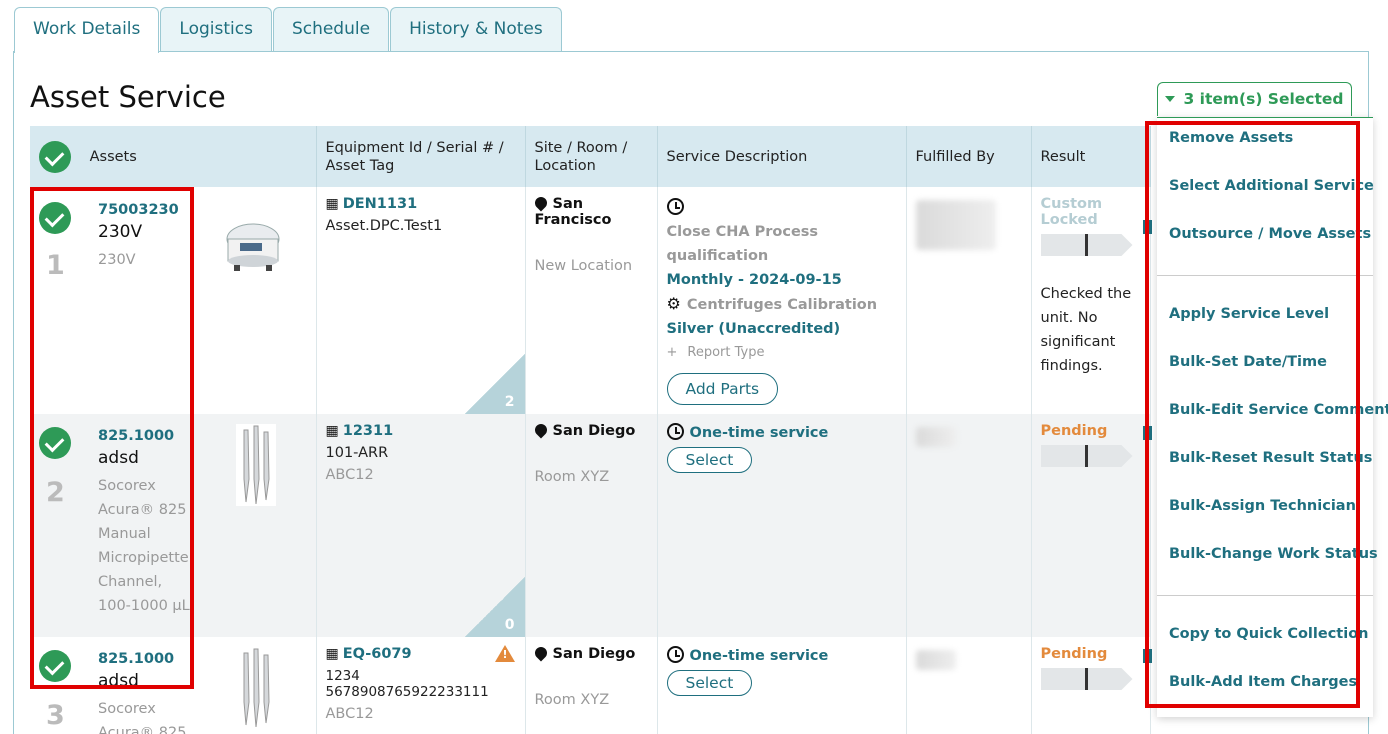 This screenshot has width=1388, height=734. I want to click on select-all-check-icon, so click(55, 156).